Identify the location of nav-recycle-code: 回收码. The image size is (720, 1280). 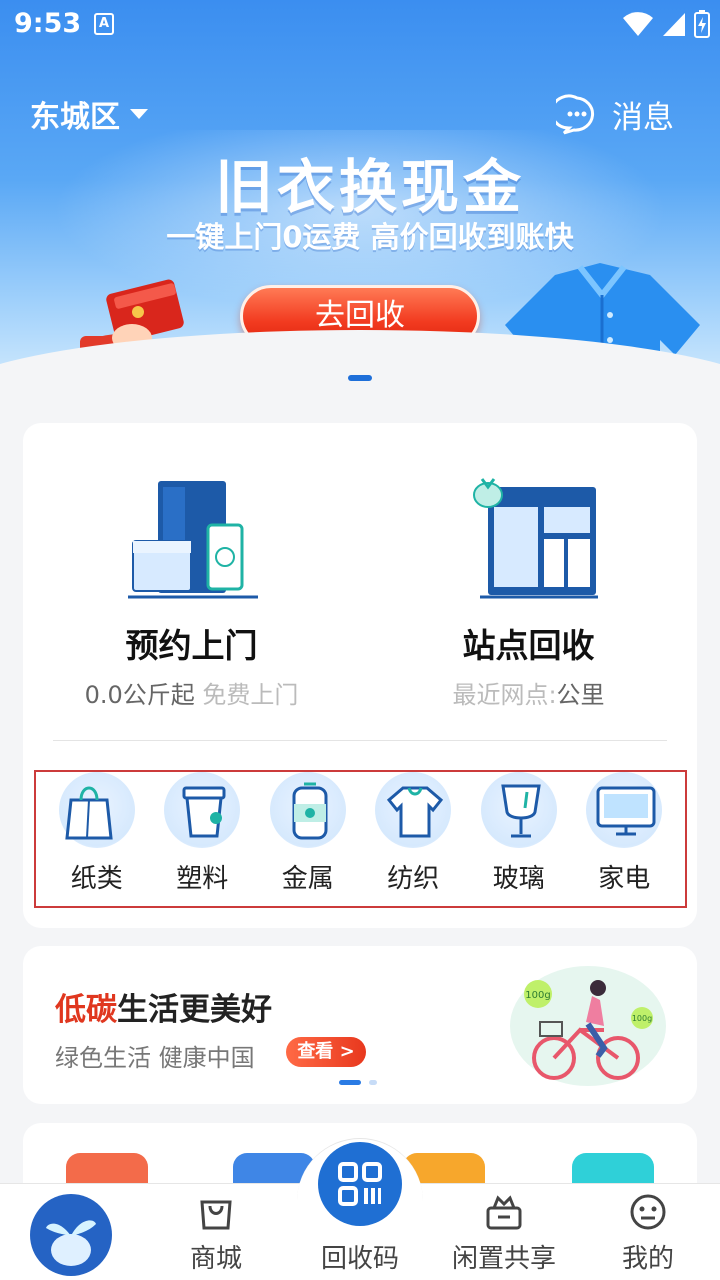
(360, 1211).